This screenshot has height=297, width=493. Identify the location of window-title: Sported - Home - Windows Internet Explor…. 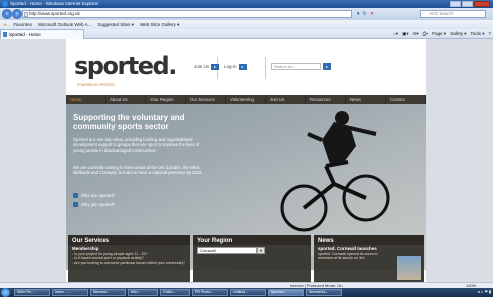
(54, 3).